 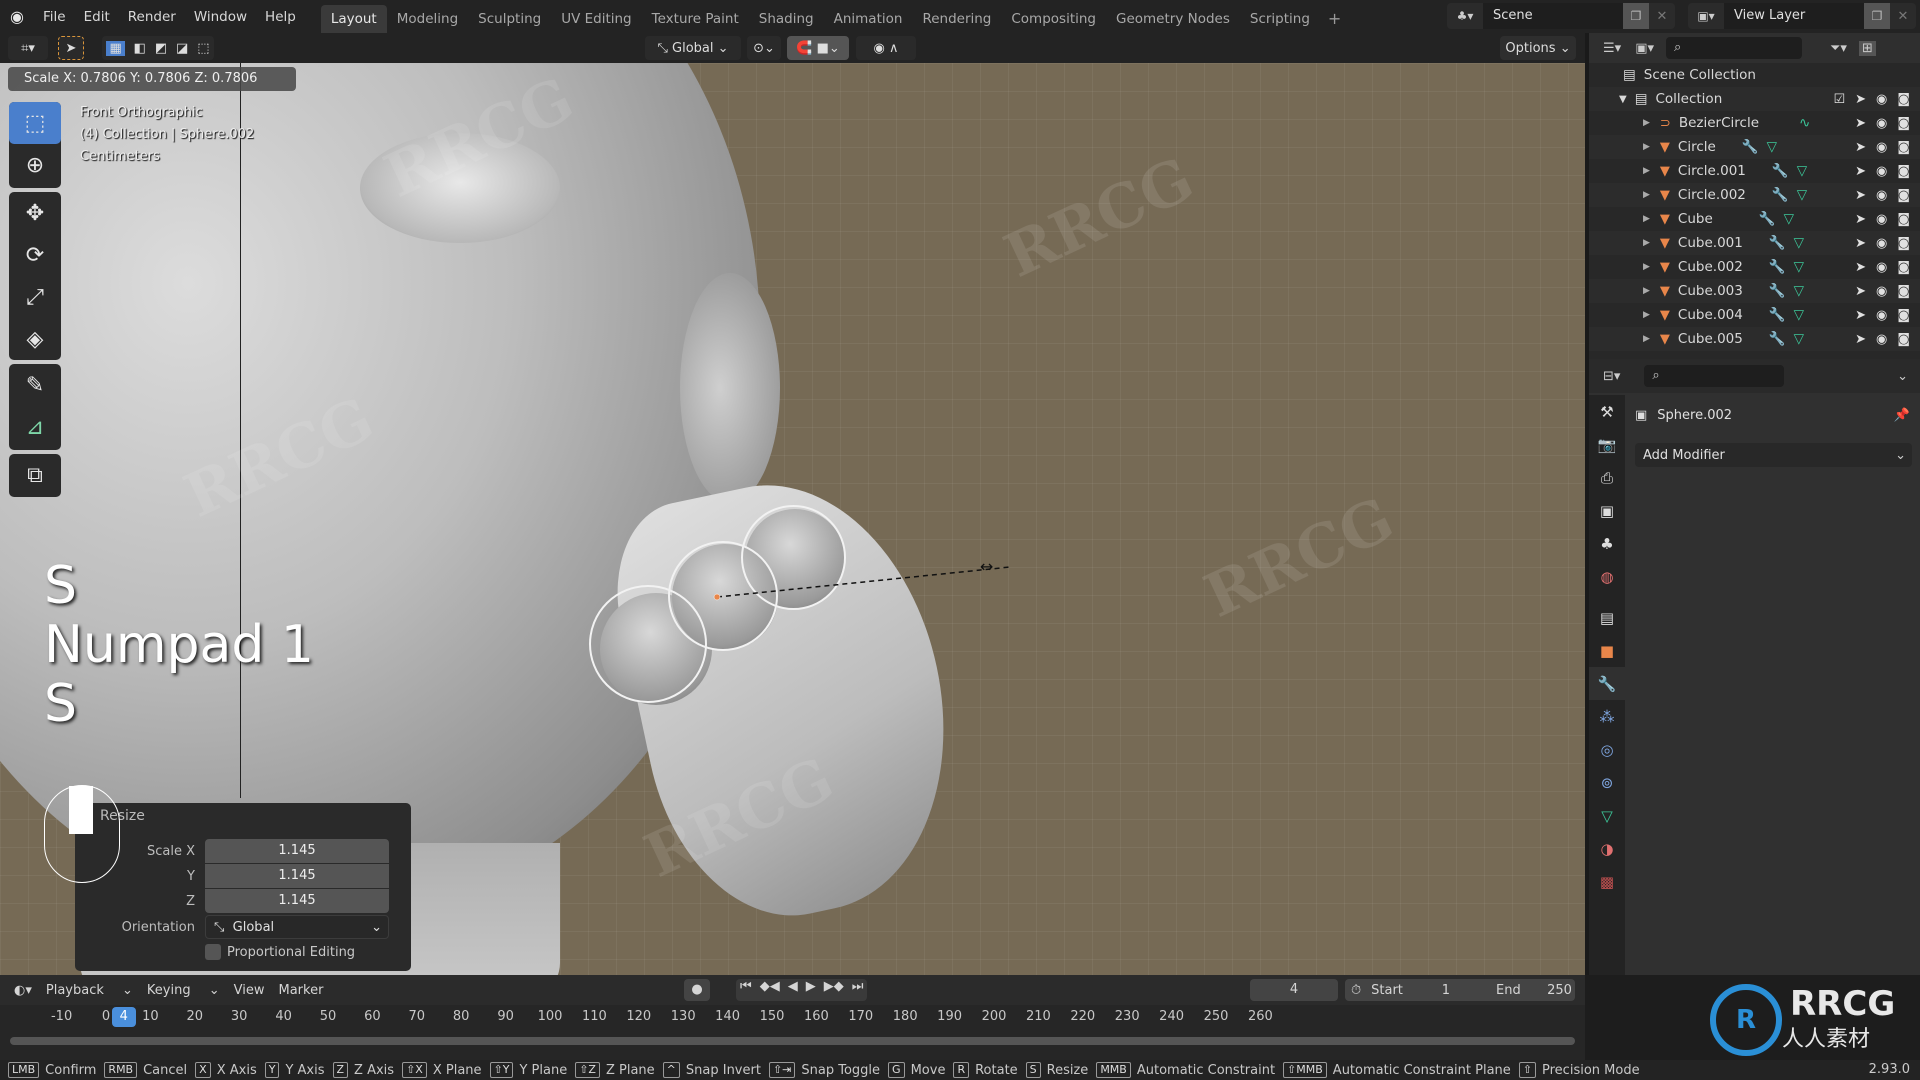 I want to click on expand-arrow-icon: ▼, so click(x=1623, y=99).